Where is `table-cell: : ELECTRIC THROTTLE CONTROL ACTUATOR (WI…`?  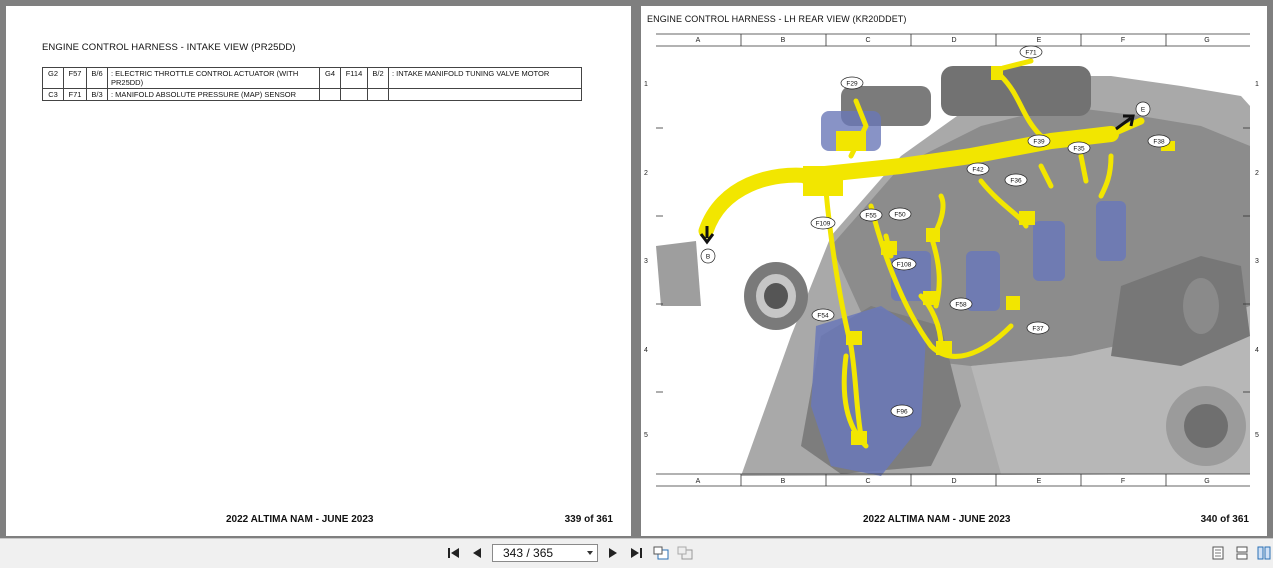
table-cell: : ELECTRIC THROTTLE CONTROL ACTUATOR (WI… is located at coordinates (213, 78).